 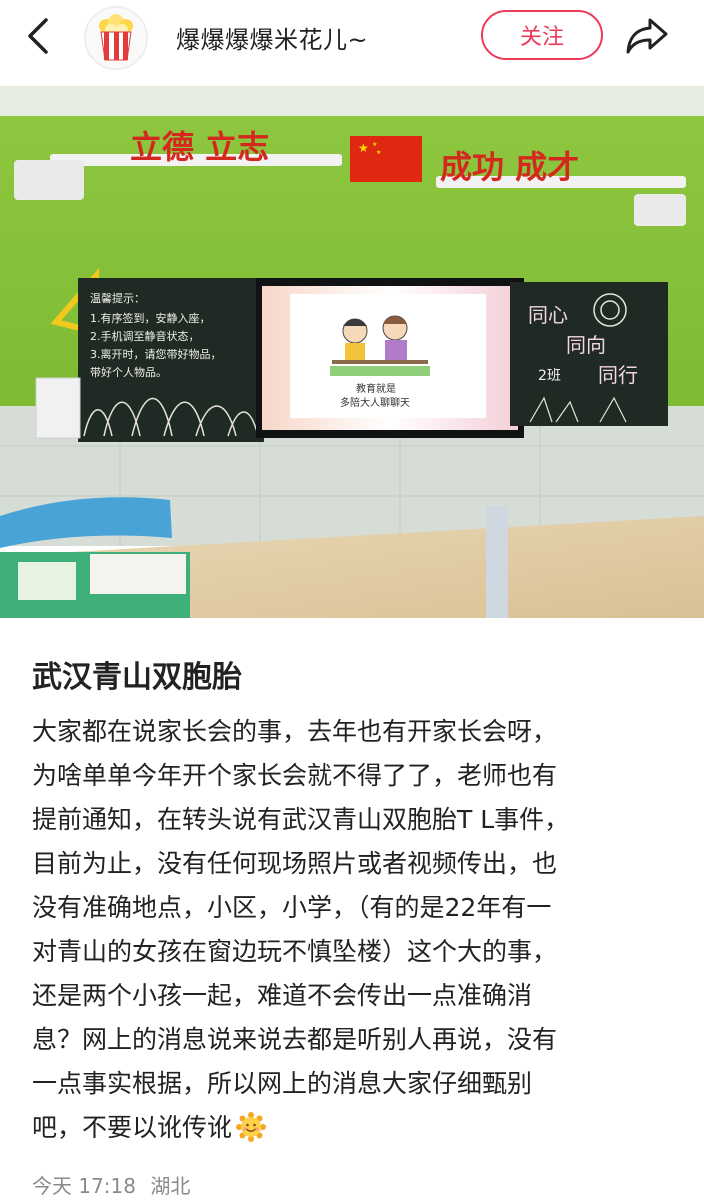 I want to click on svg-text: 3.离开时，请您带好物品，, so click(x=156, y=354).